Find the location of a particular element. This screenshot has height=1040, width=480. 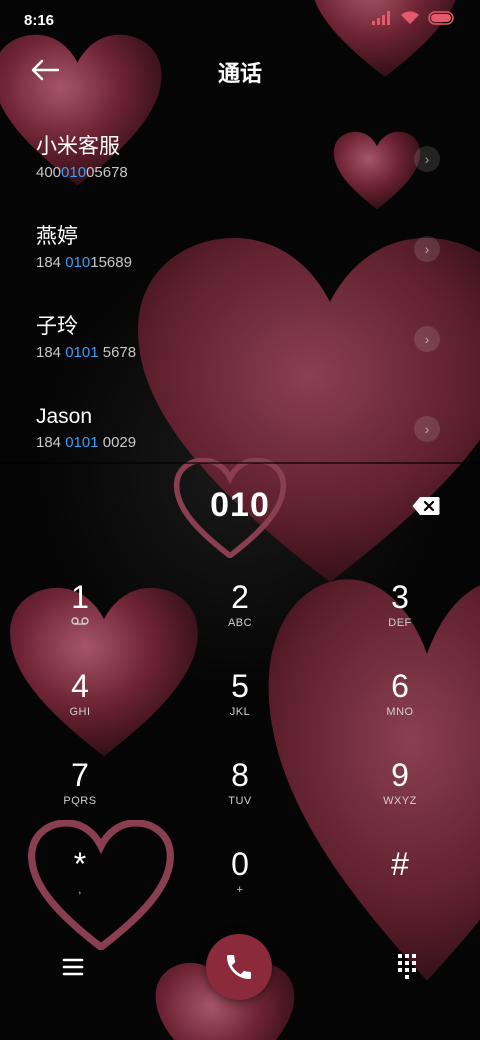

backspace-button is located at coordinates (426, 506).